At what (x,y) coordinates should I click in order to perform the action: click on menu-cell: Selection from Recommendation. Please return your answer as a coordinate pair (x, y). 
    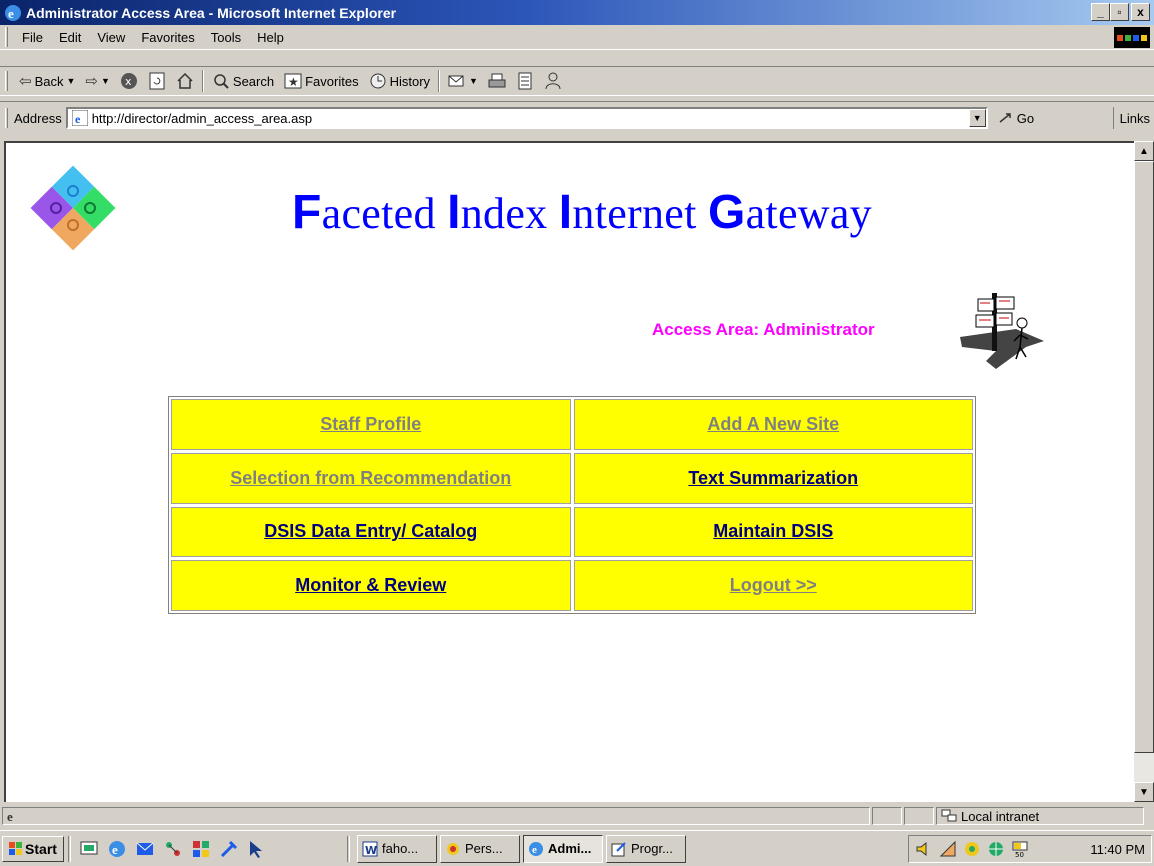
    Looking at the image, I should click on (371, 478).